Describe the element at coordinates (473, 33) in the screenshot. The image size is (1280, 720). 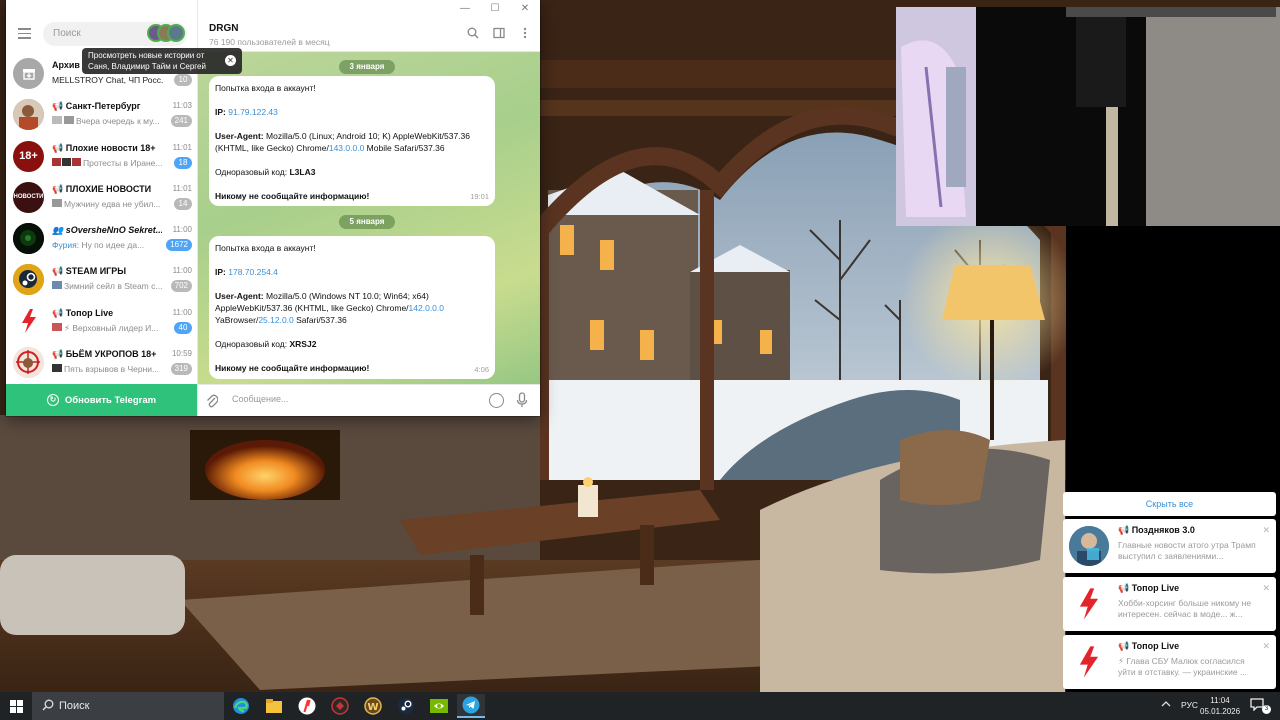
I see `search-icon` at that location.